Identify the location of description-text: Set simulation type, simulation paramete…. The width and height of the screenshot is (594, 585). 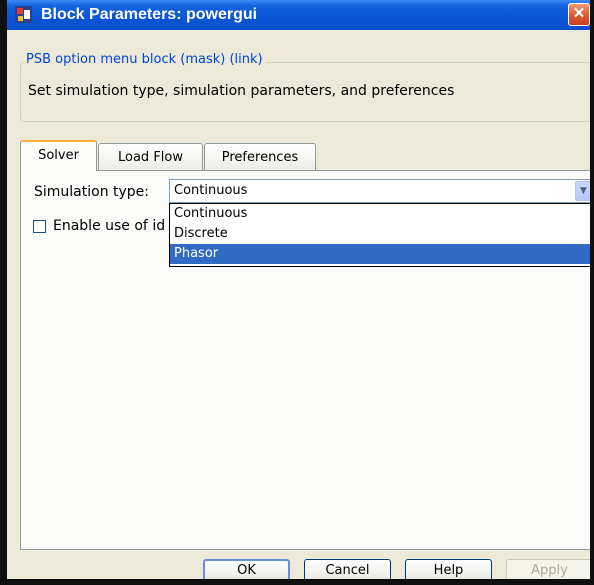
(241, 91).